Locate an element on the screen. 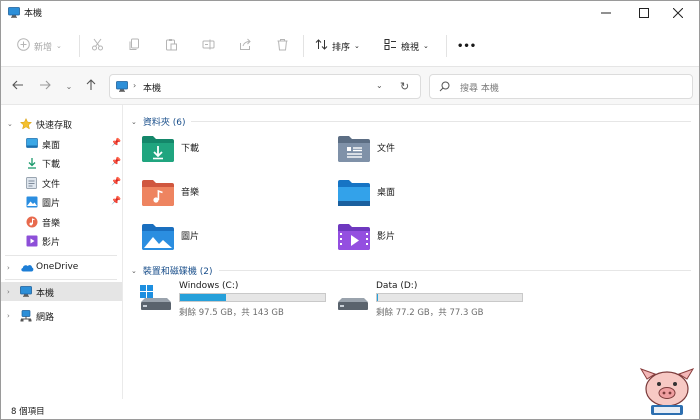  search-placeholder: 搜尋 本機 is located at coordinates (479, 87).